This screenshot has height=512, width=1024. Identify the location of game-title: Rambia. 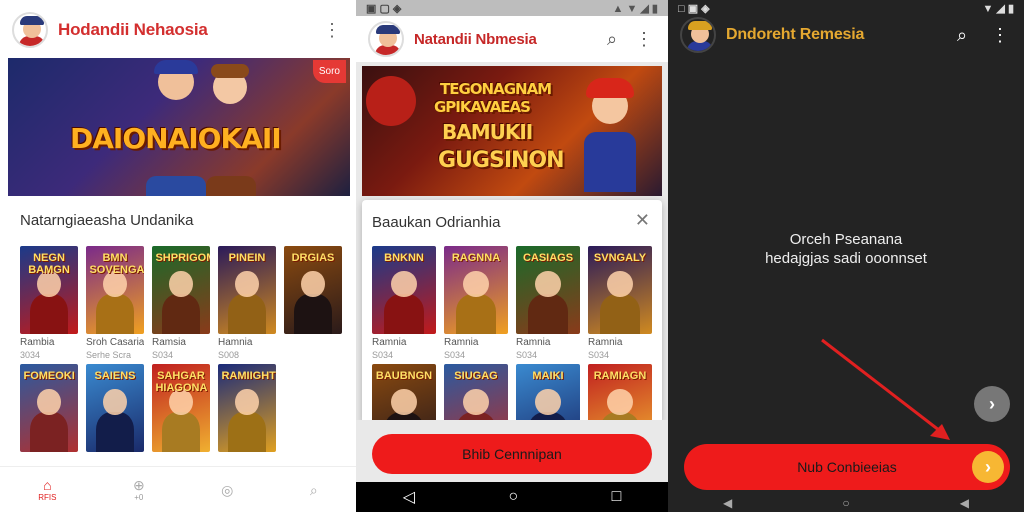
(37, 342).